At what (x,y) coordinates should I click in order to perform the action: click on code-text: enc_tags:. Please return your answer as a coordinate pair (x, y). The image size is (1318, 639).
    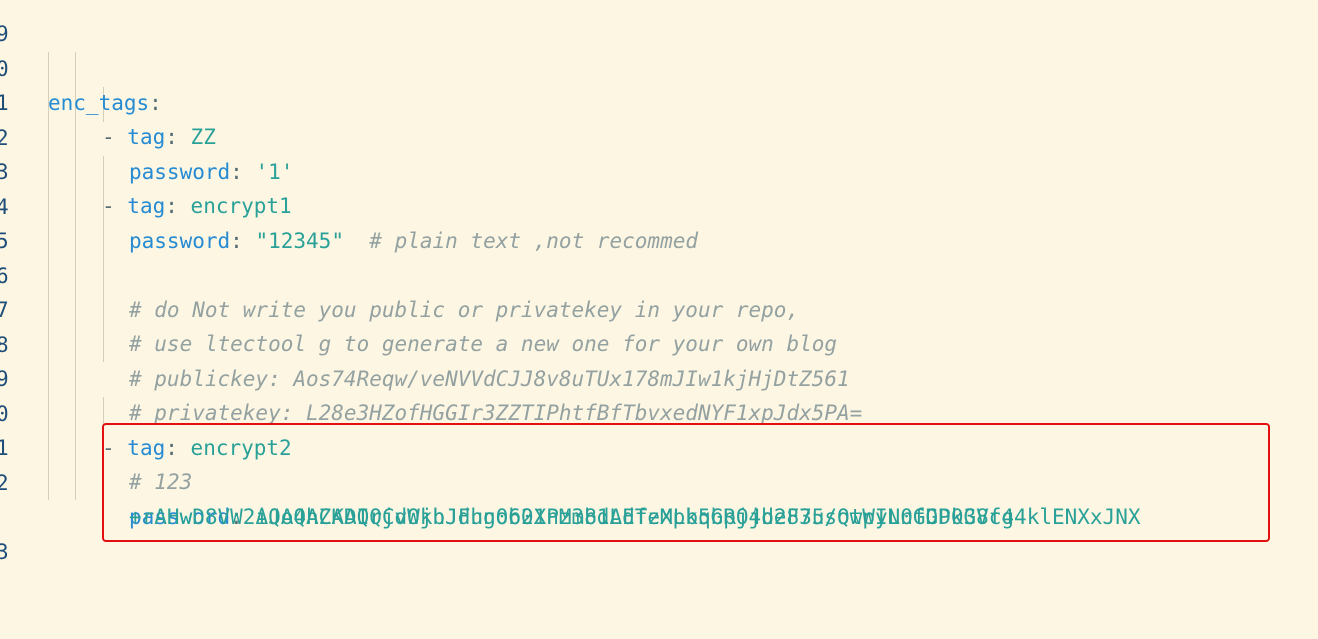
    Looking at the image, I should click on (105, 103).